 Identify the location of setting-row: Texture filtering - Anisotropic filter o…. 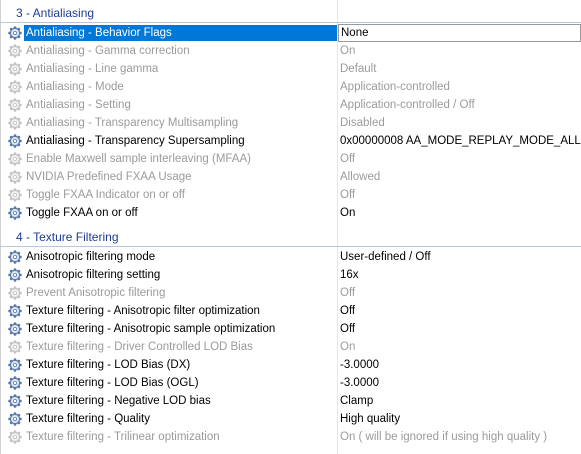
(290, 311).